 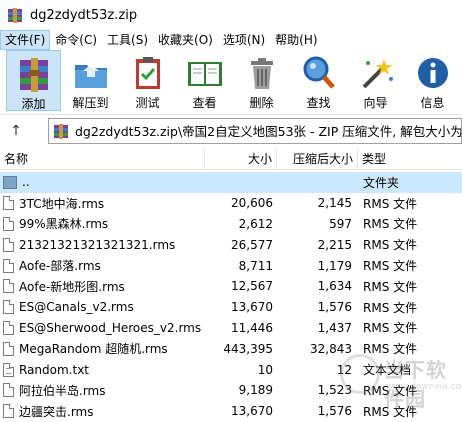 What do you see at coordinates (252, 307) in the screenshot?
I see `file-size: 13,670` at bounding box center [252, 307].